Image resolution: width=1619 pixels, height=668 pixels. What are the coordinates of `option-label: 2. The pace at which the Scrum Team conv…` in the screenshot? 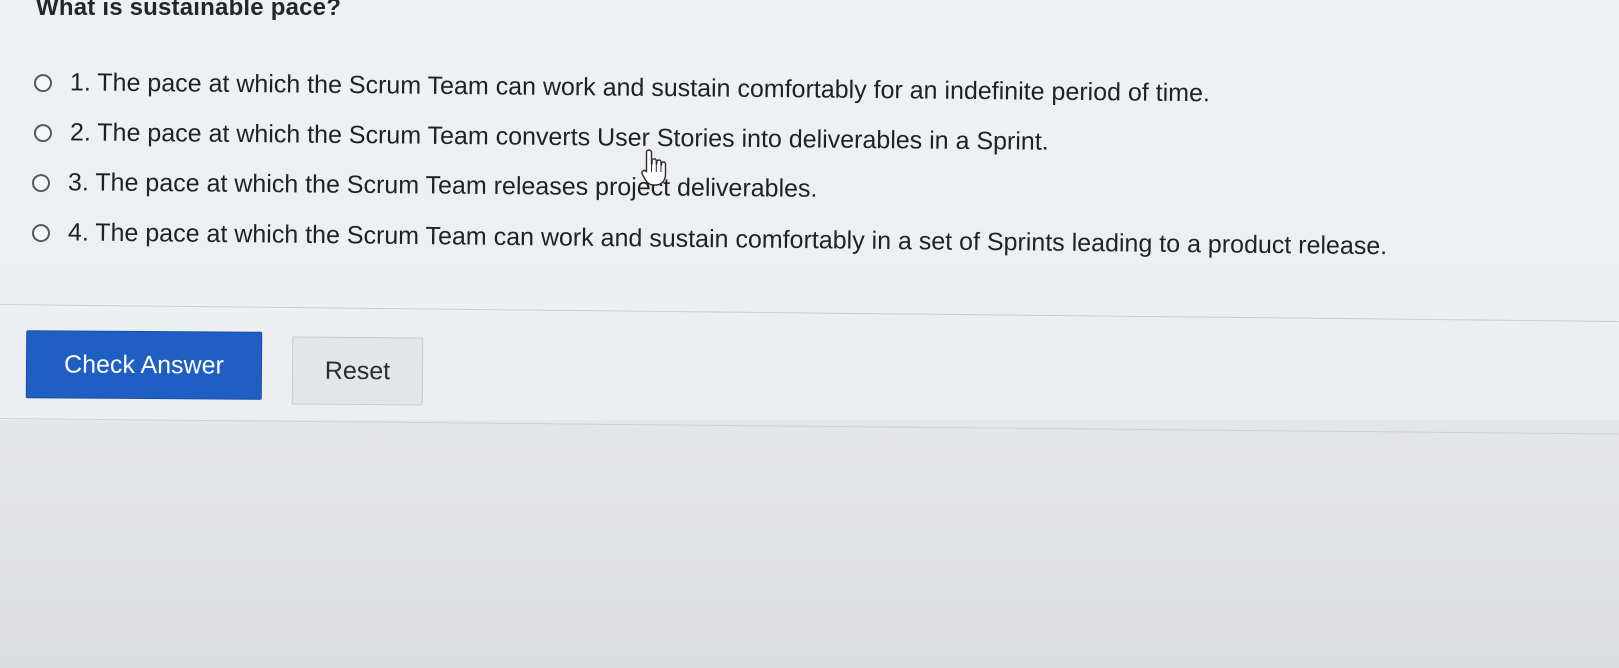 It's located at (559, 137).